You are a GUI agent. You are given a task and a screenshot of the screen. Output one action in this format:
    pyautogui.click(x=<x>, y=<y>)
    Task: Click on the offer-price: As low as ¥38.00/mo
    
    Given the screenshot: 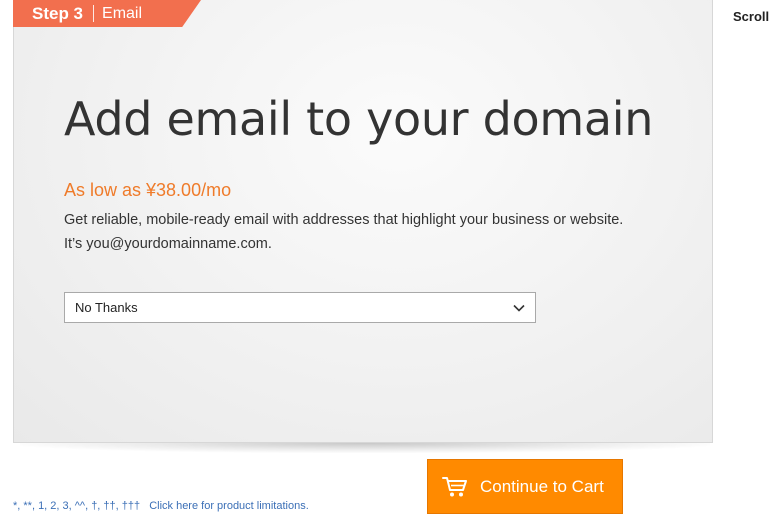 What is the action you would take?
    pyautogui.click(x=148, y=190)
    